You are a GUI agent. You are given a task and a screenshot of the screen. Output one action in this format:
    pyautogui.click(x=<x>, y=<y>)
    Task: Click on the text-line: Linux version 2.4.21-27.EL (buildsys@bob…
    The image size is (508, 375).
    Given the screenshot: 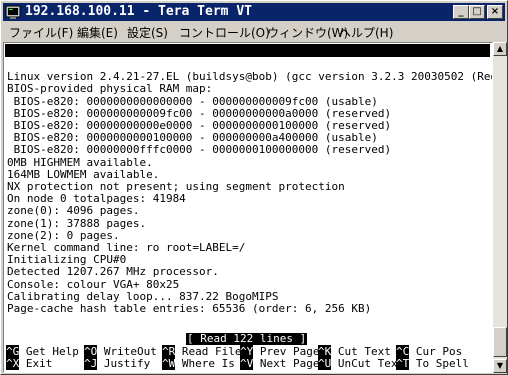 What is the action you would take?
    pyautogui.click(x=250, y=77)
    